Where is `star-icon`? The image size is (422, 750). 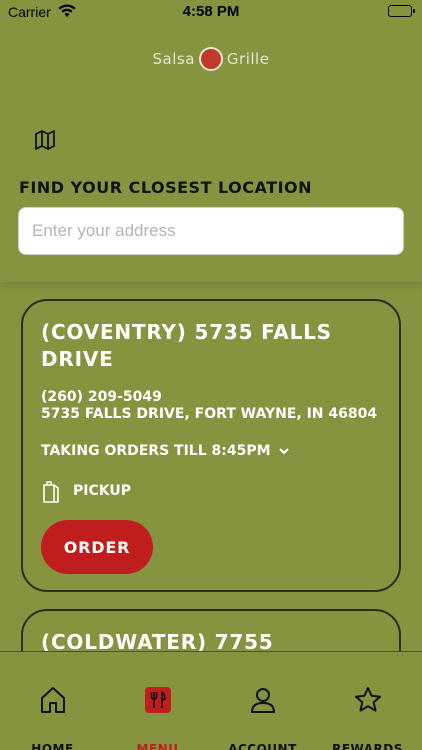 star-icon is located at coordinates (367, 699).